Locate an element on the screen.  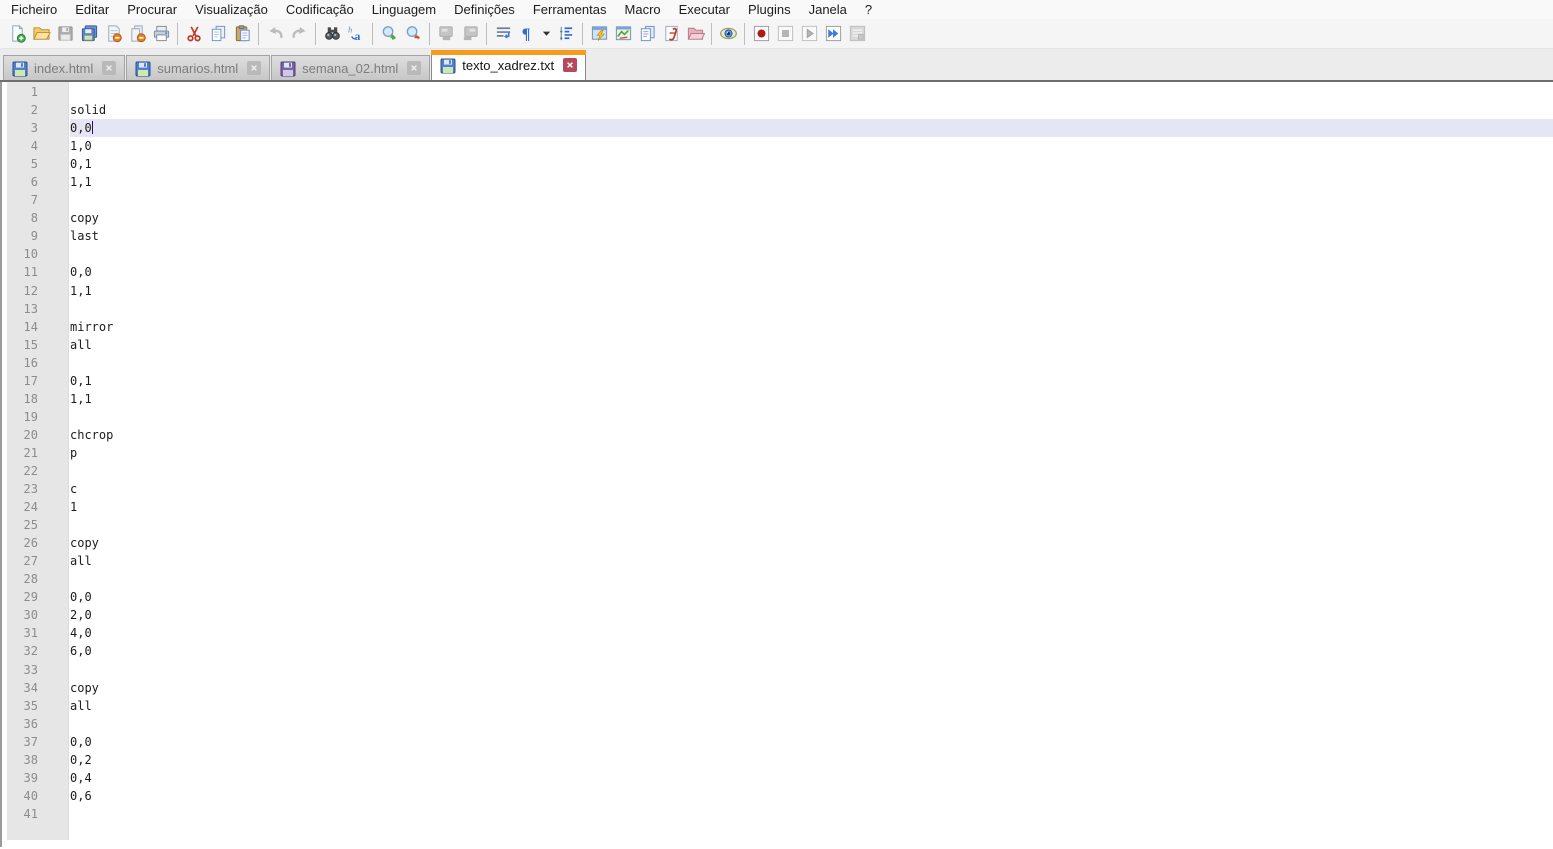
editor-line: 10 is located at coordinates (777, 254).